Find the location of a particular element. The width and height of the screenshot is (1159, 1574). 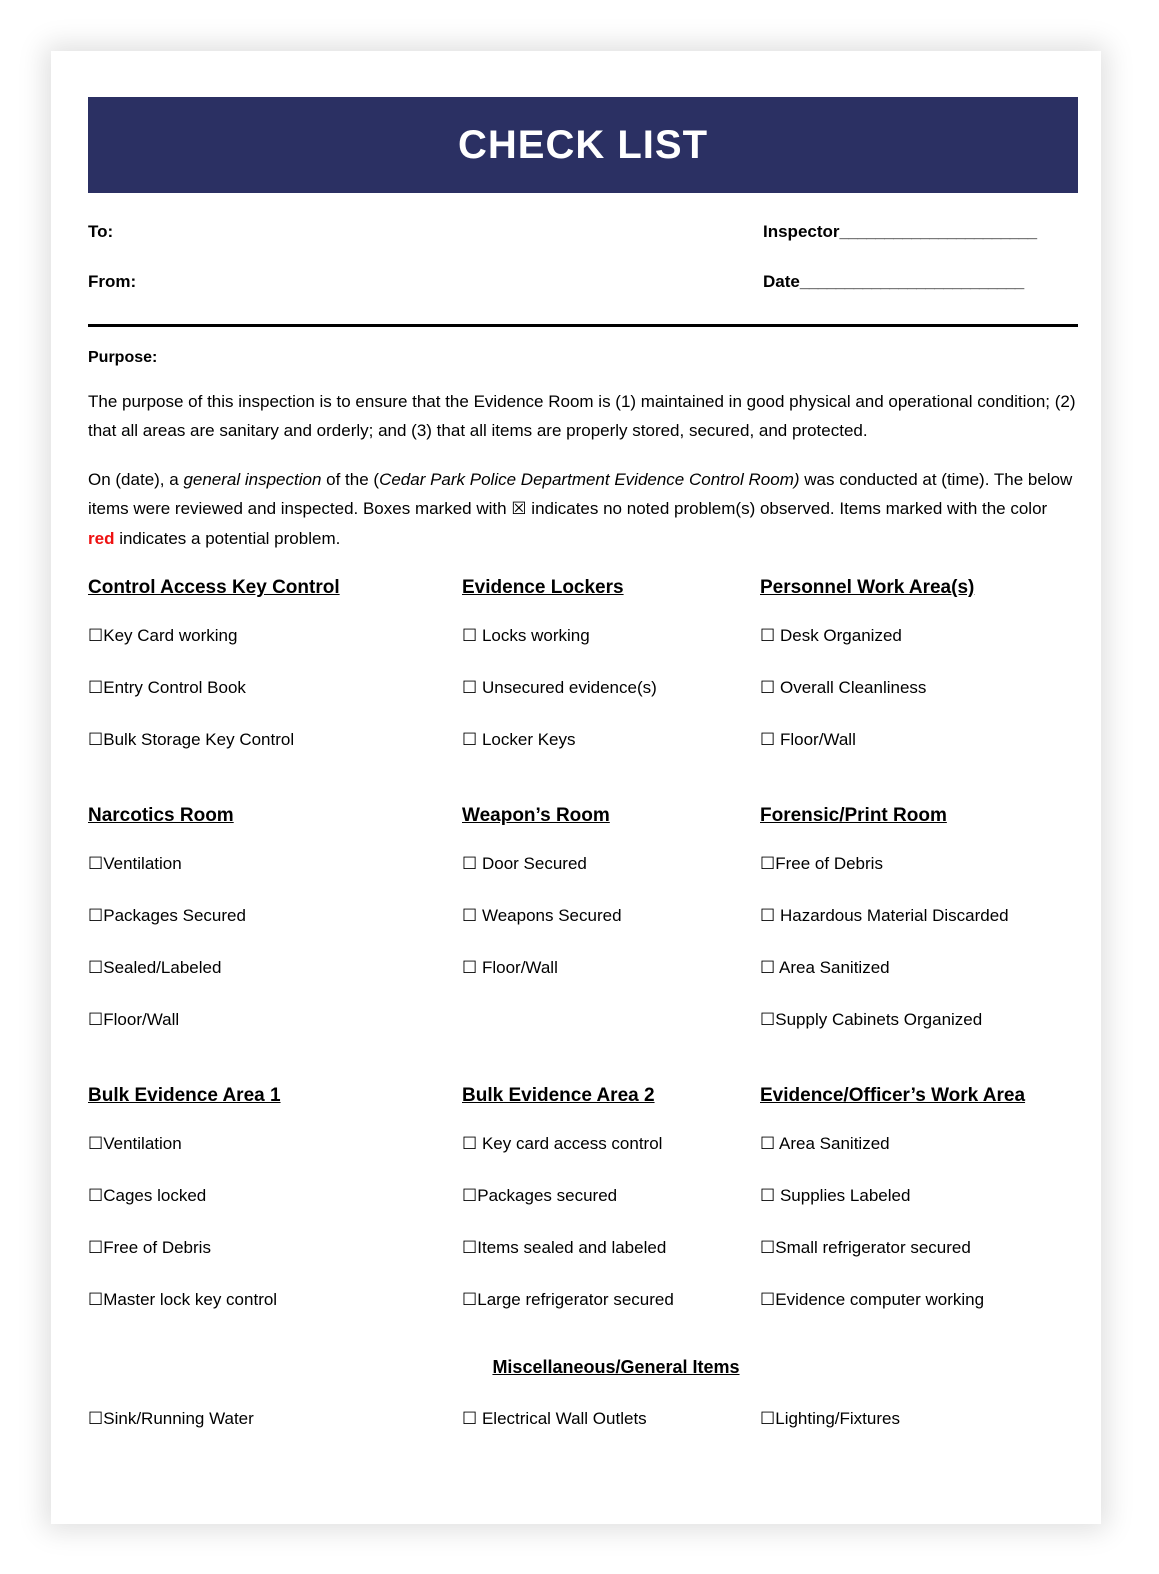

inspector-label: Inspector is located at coordinates (801, 231).